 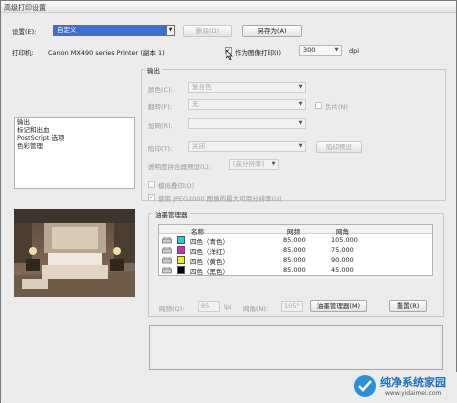 I want to click on ink-name: 四色（洋红）, so click(x=209, y=252).